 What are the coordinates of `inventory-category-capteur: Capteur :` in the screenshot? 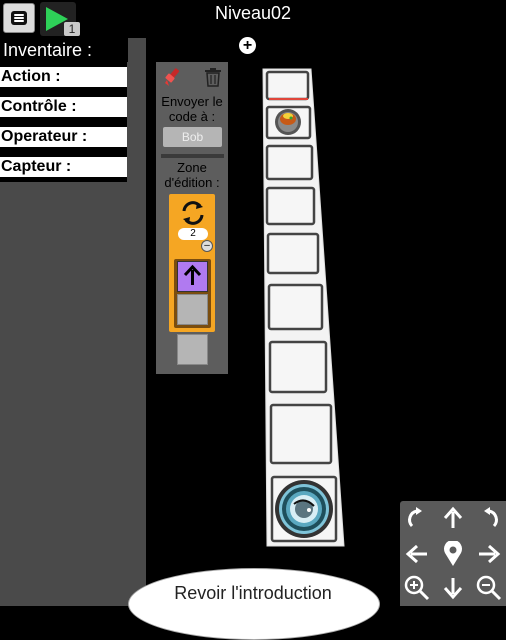 It's located at (63, 167).